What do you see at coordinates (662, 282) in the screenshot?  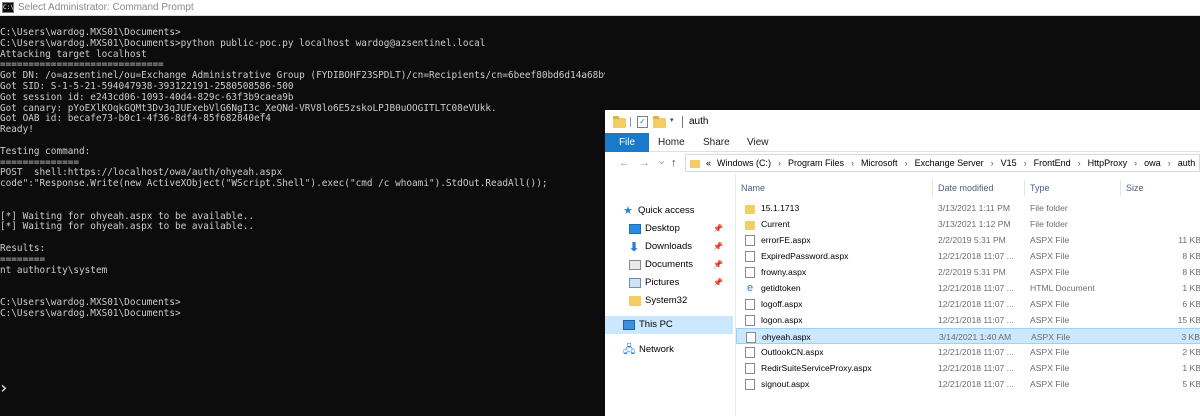 I see `sidebar-item-label: Pictures` at bounding box center [662, 282].